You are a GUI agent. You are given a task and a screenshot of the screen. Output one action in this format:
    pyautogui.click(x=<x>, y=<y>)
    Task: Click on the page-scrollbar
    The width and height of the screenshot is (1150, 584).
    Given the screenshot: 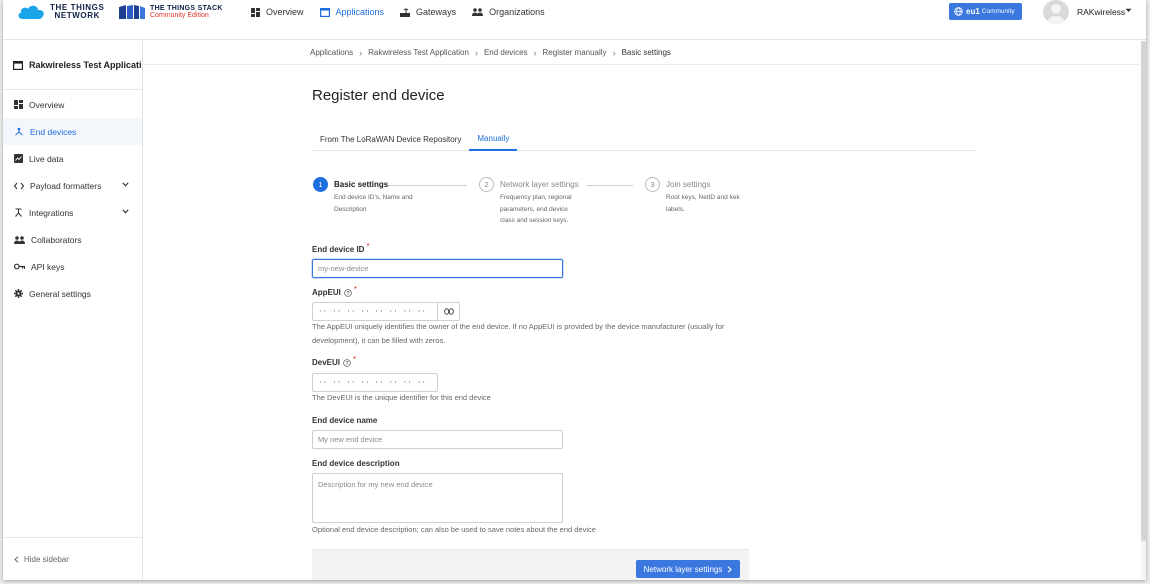 What is the action you would take?
    pyautogui.click(x=1143, y=310)
    